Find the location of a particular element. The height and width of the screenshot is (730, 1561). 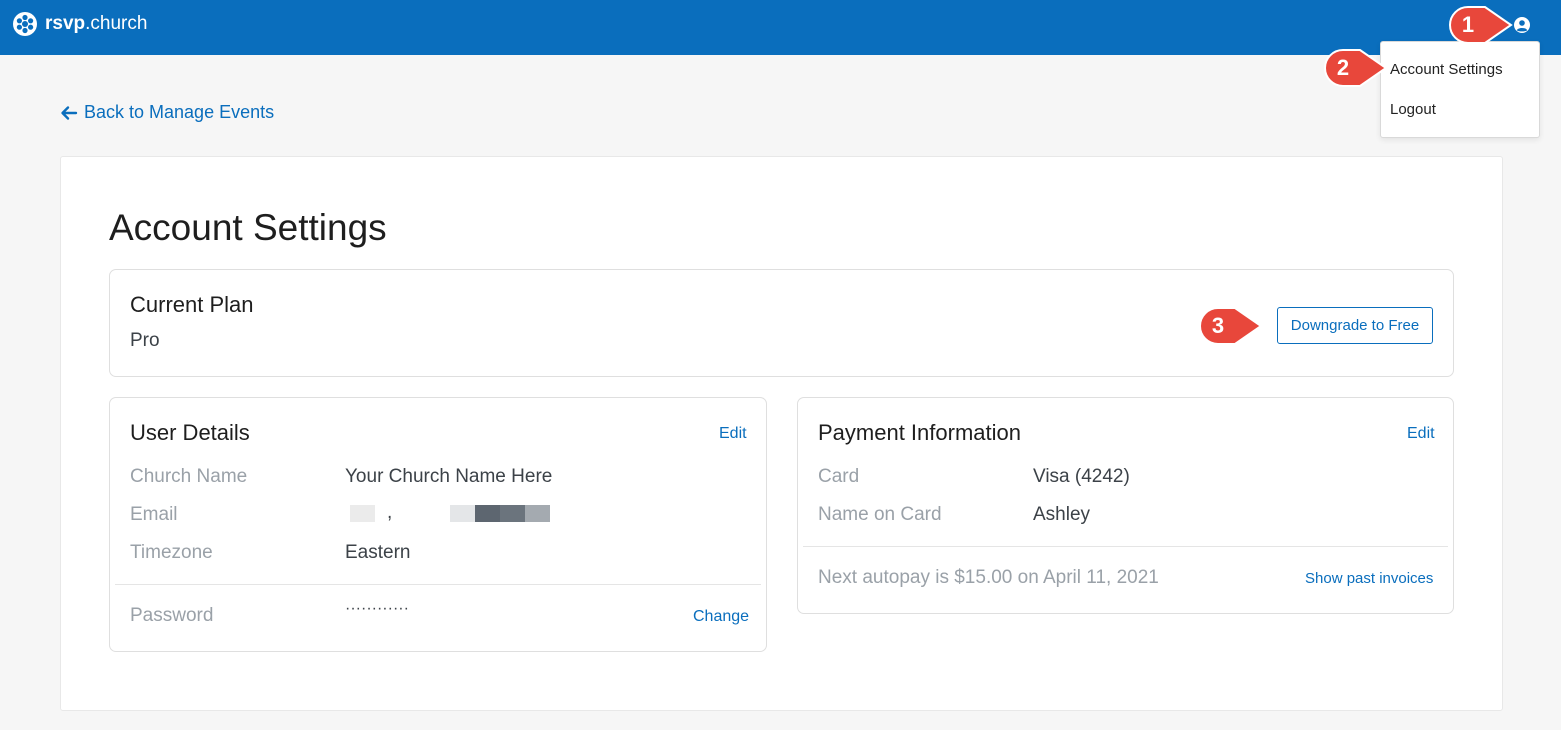

brand-logo: rsvp.church is located at coordinates (79, 24).